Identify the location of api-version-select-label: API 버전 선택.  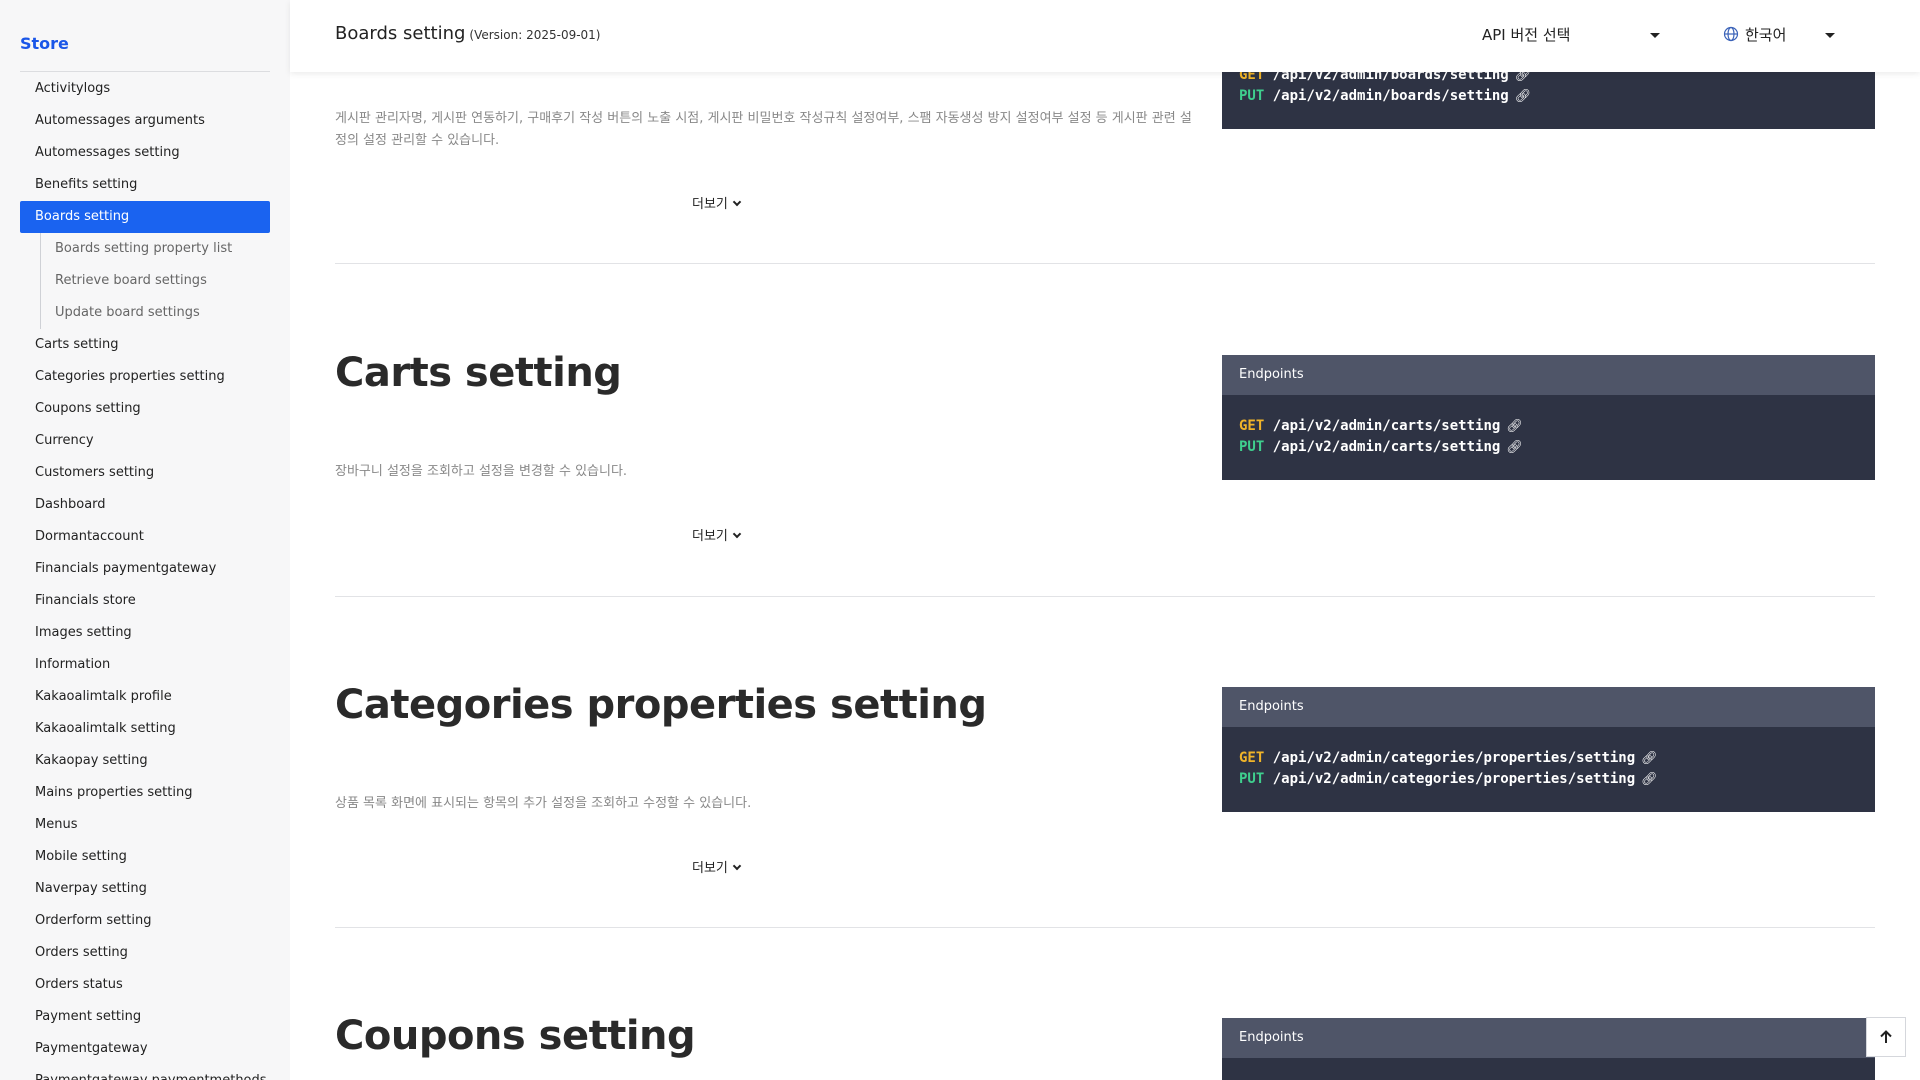
(1526, 35).